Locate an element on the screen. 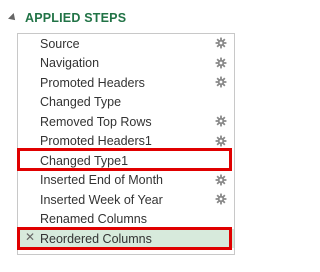 This screenshot has width=320, height=272. step-label: Changed Type1 is located at coordinates (84, 160).